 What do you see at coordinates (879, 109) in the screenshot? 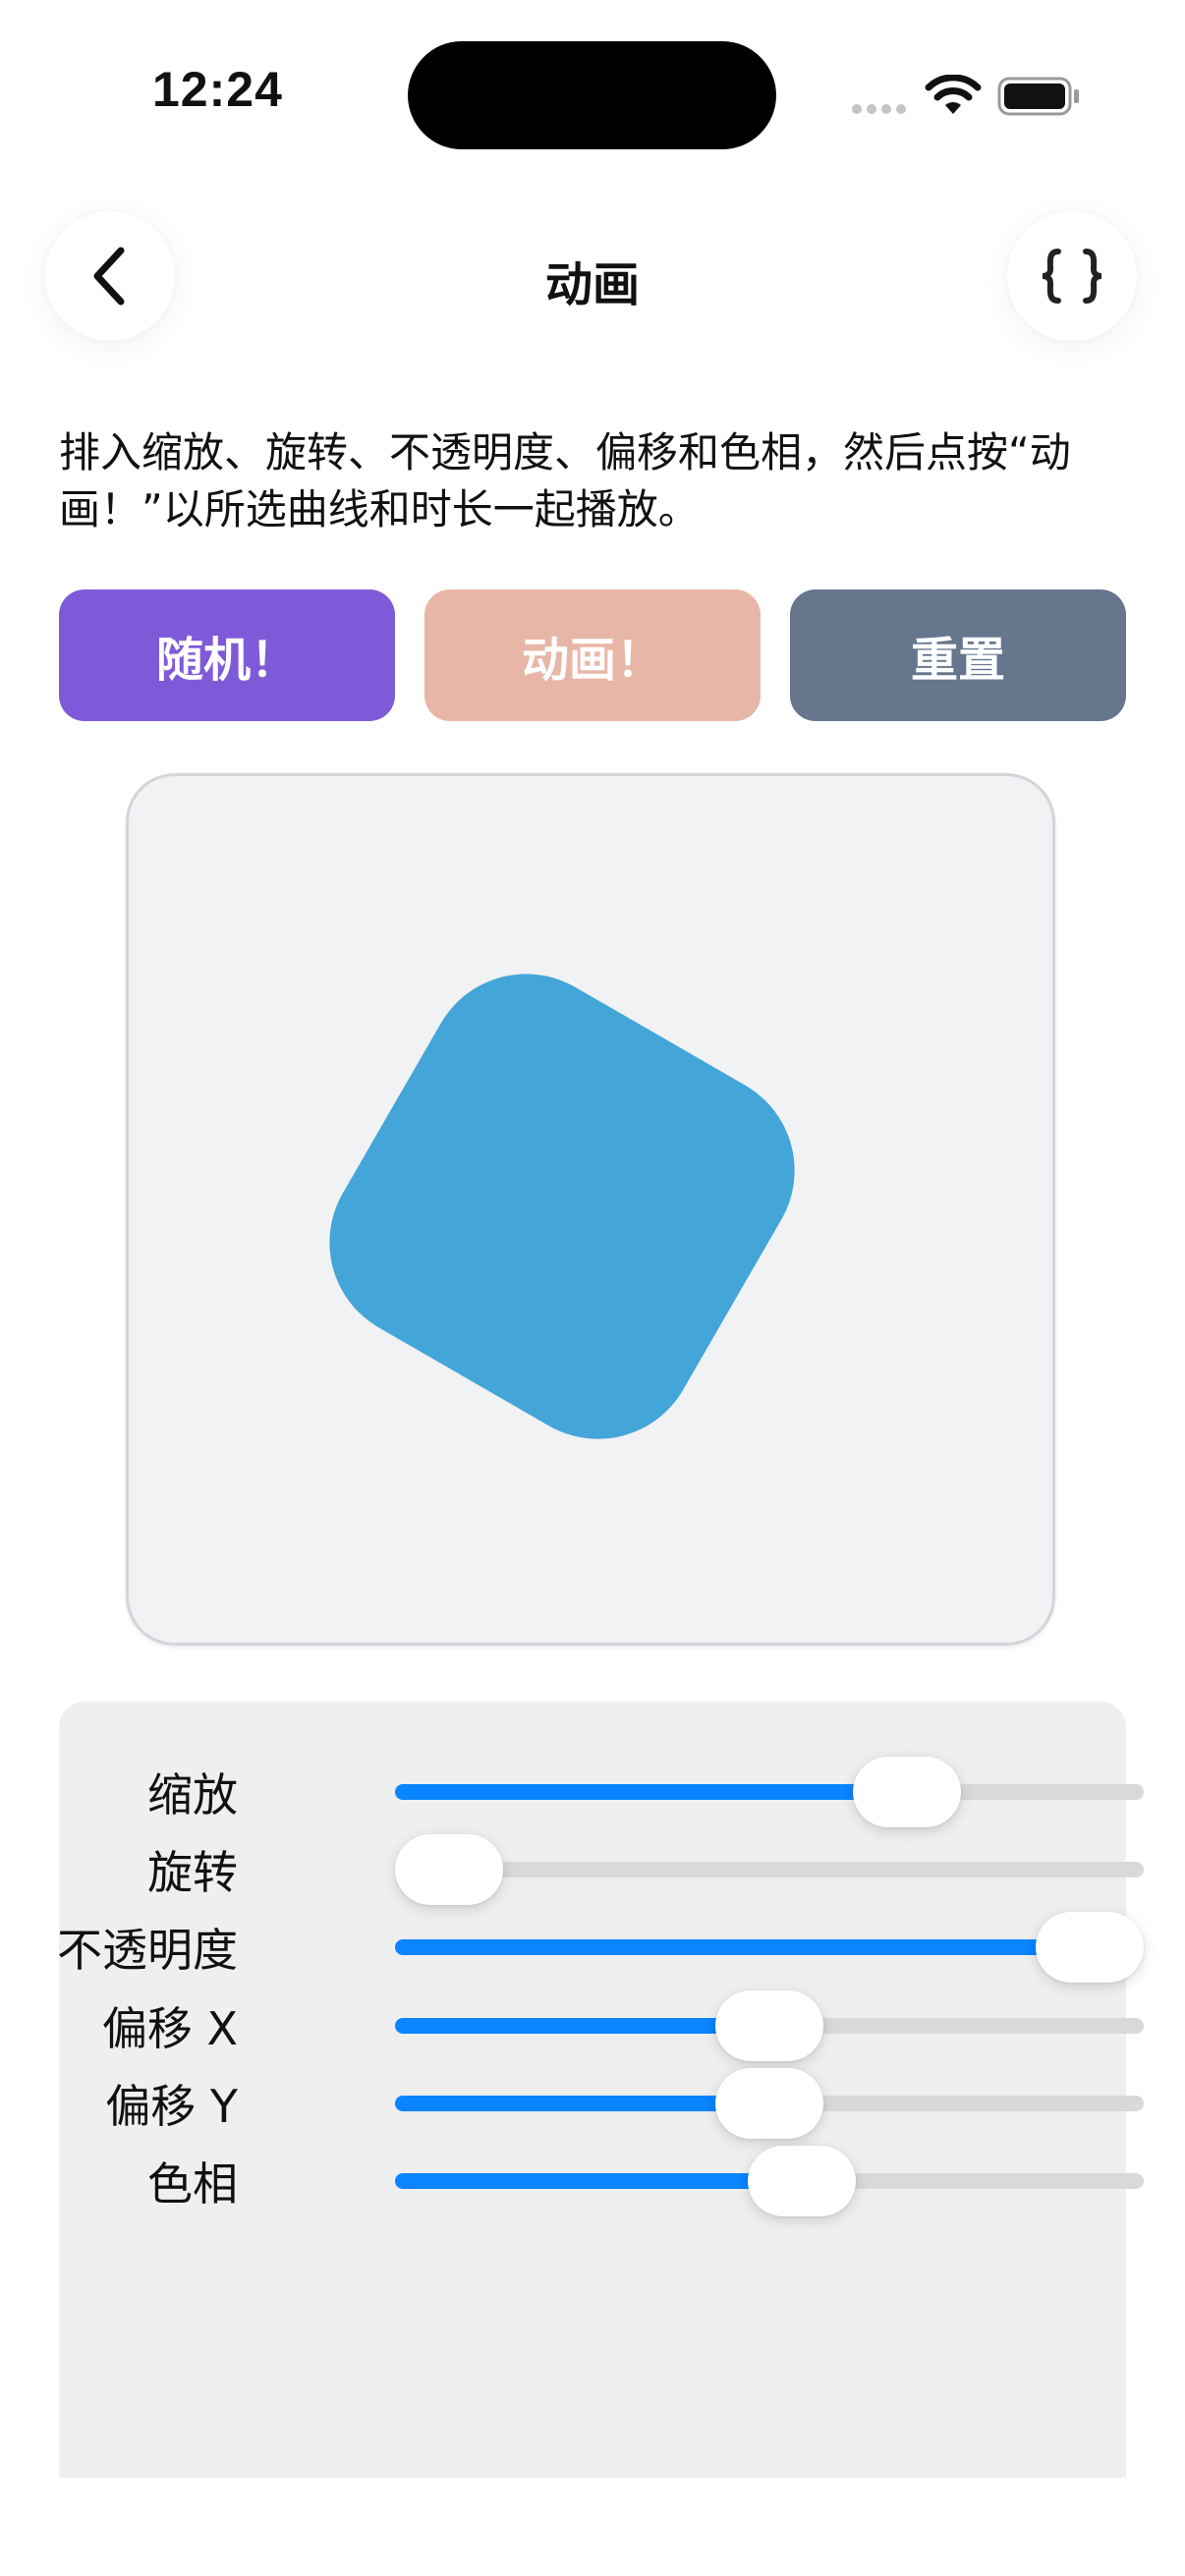
I see `cellular-signal-icon` at bounding box center [879, 109].